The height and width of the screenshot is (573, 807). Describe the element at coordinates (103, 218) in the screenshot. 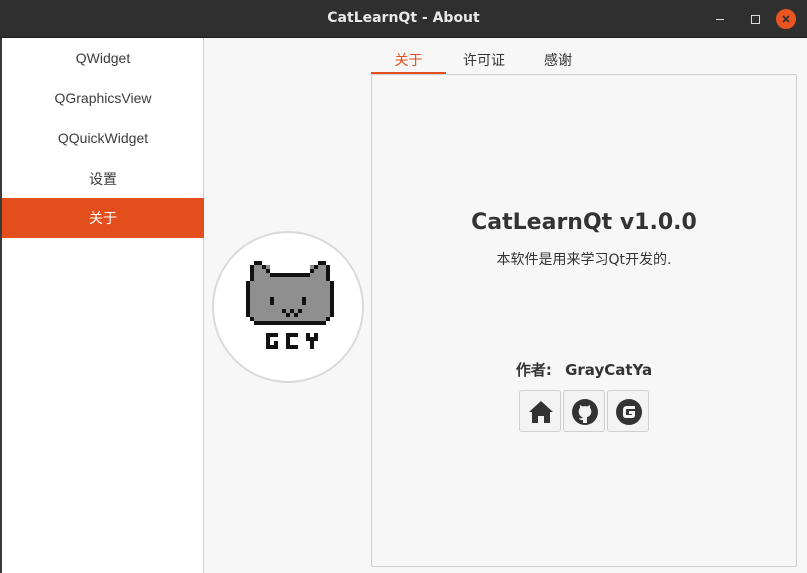

I see `sidebar-item-about: 关于` at that location.